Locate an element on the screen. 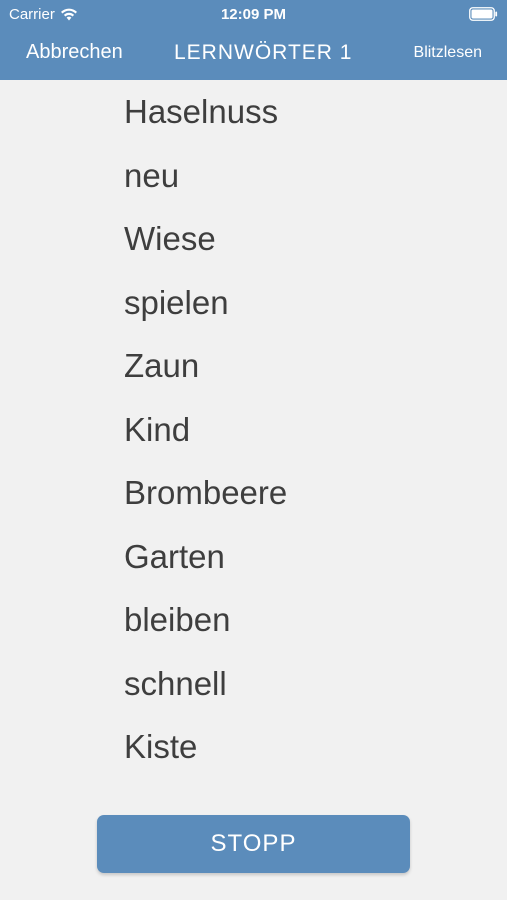 This screenshot has width=507, height=900. page-title: LERNWÖRTER 1 is located at coordinates (263, 52).